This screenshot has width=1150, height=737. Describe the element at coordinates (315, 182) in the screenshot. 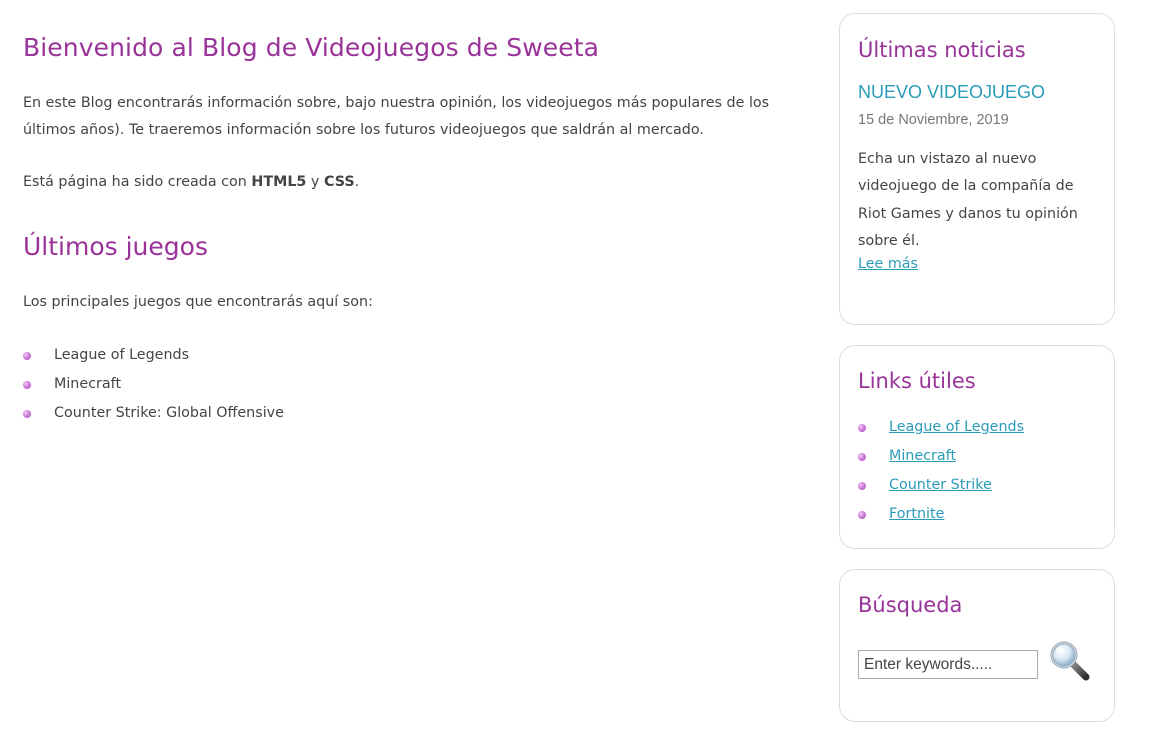

I see `built-and: y` at that location.